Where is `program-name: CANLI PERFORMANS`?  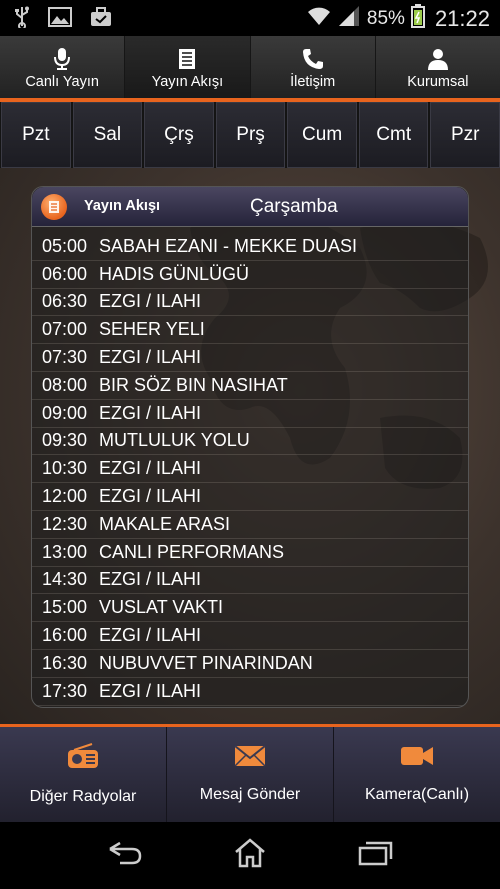 program-name: CANLI PERFORMANS is located at coordinates (192, 551).